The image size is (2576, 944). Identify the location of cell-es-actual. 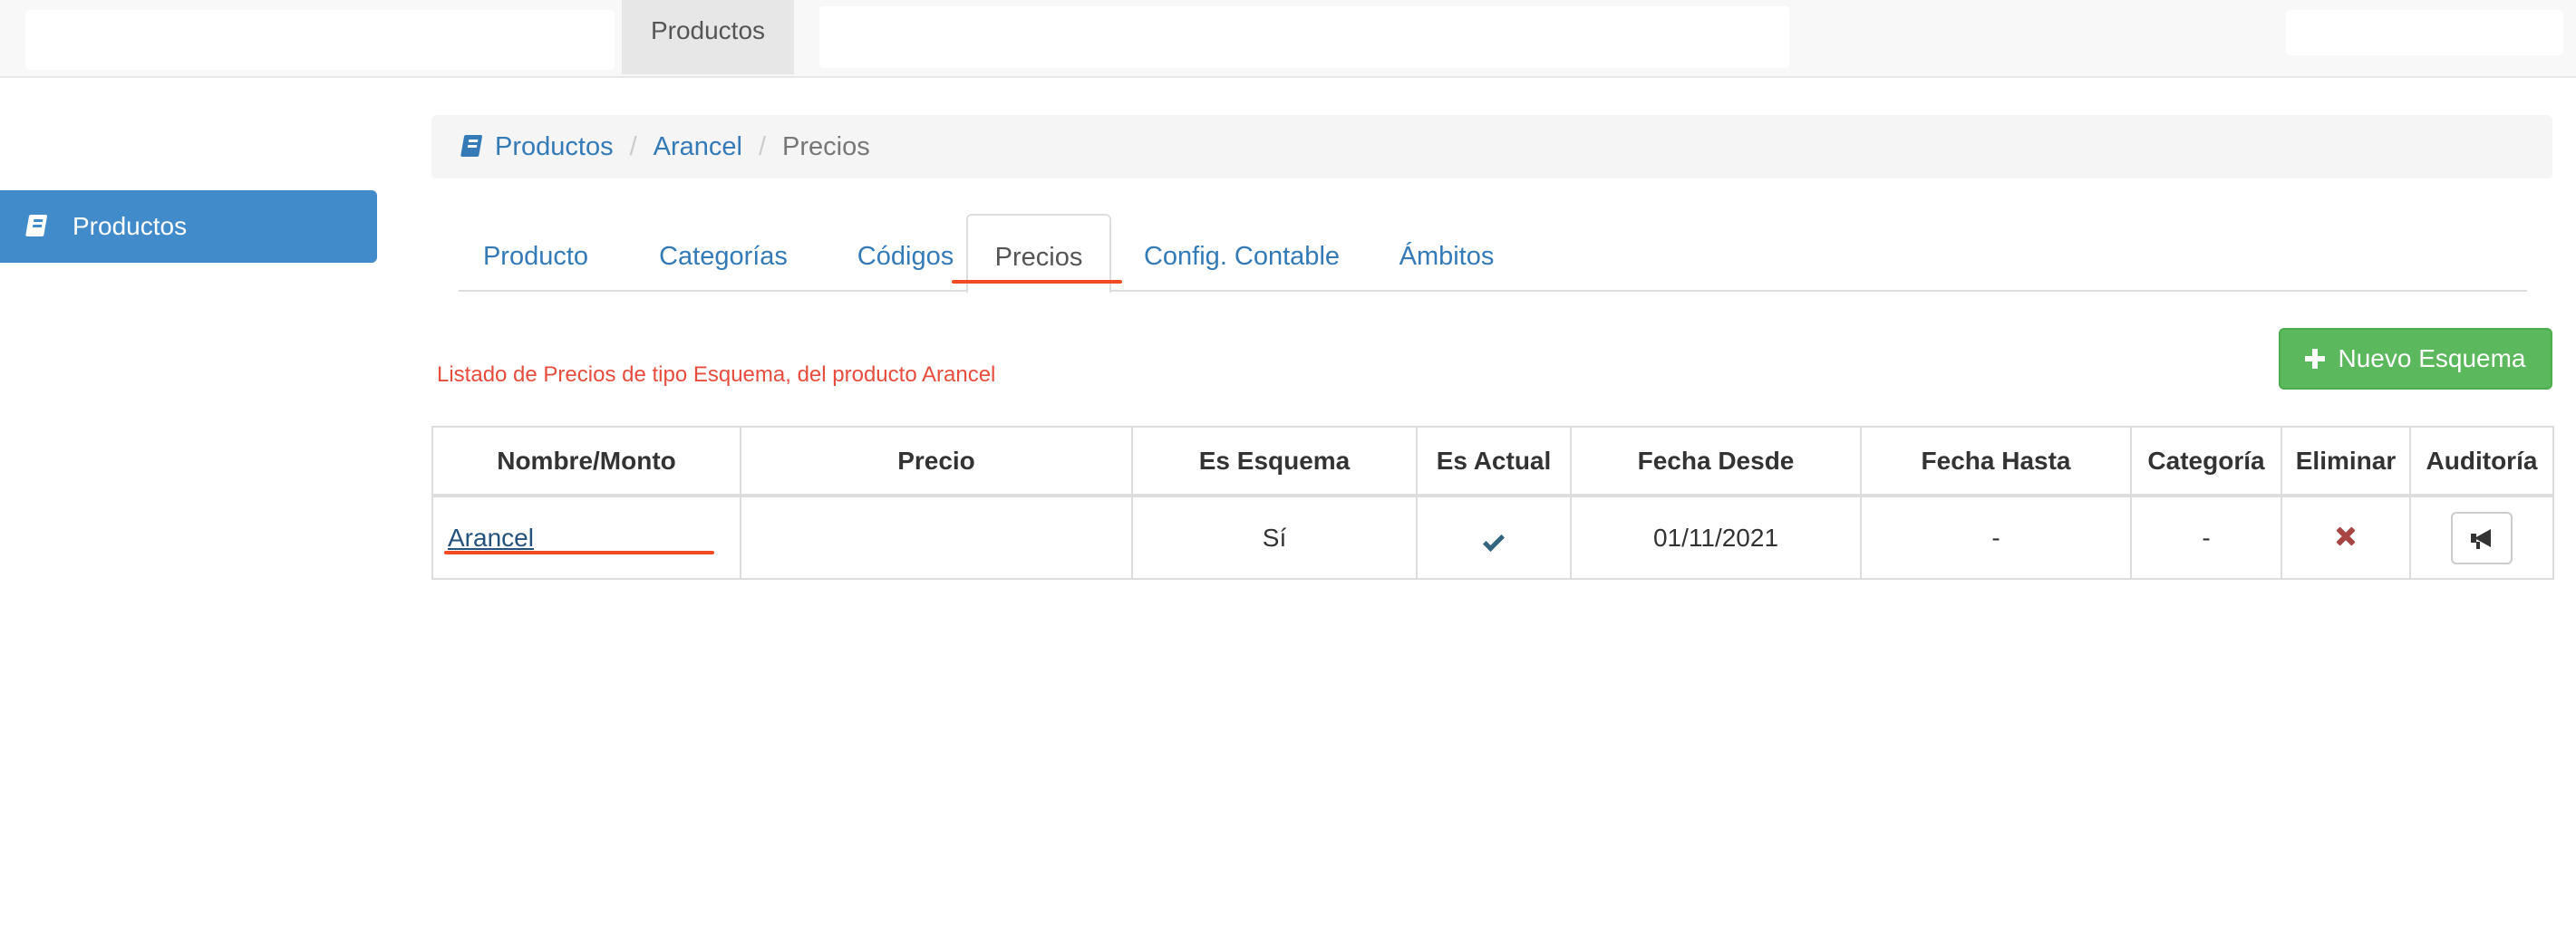
(1494, 538).